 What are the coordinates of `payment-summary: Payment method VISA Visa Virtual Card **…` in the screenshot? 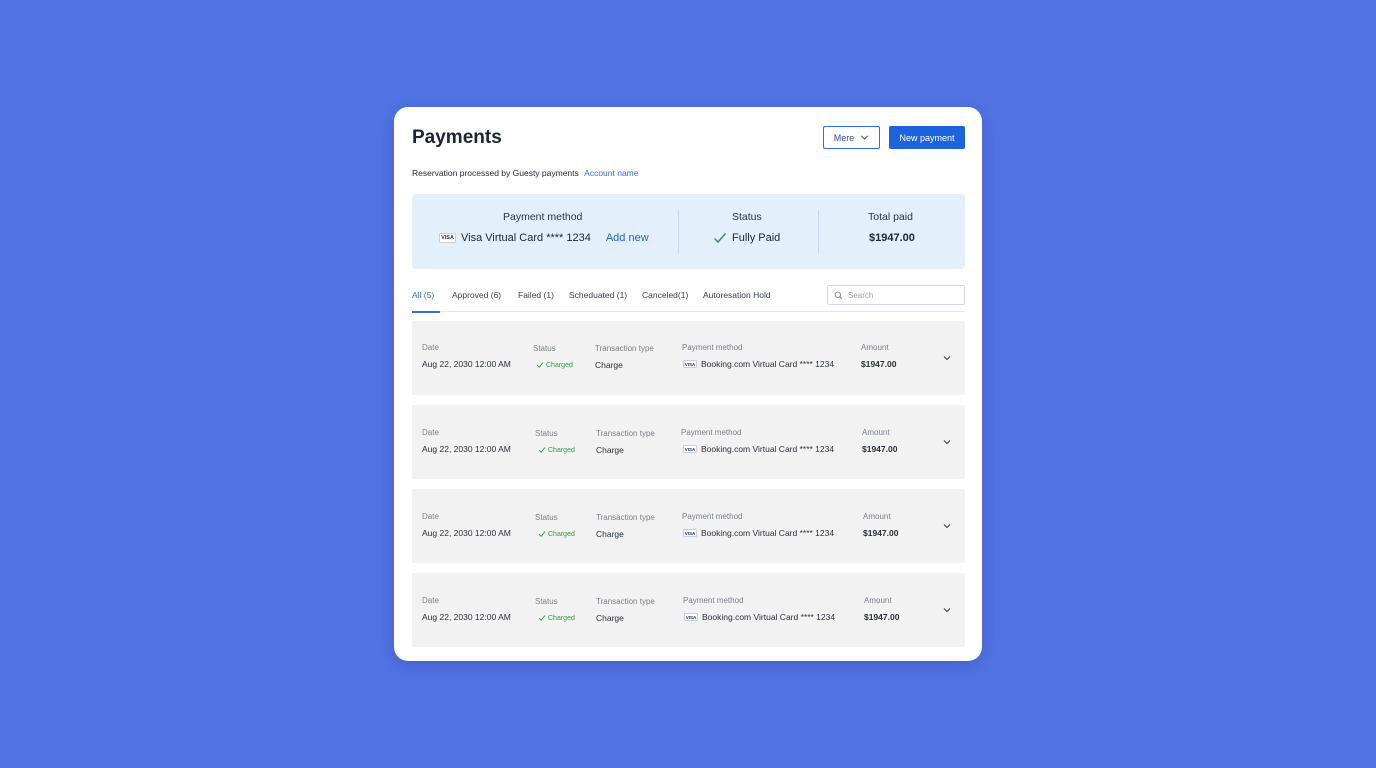 It's located at (688, 231).